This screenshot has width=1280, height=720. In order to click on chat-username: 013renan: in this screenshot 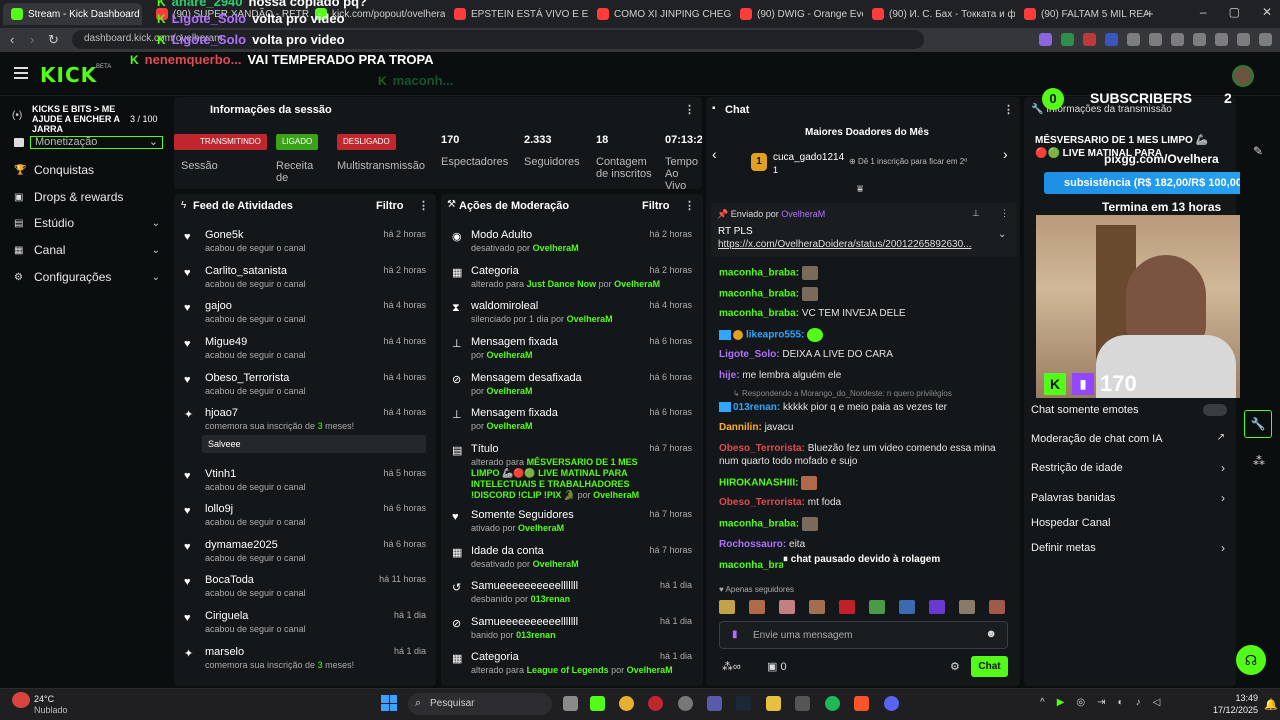, I will do `click(756, 407)`.